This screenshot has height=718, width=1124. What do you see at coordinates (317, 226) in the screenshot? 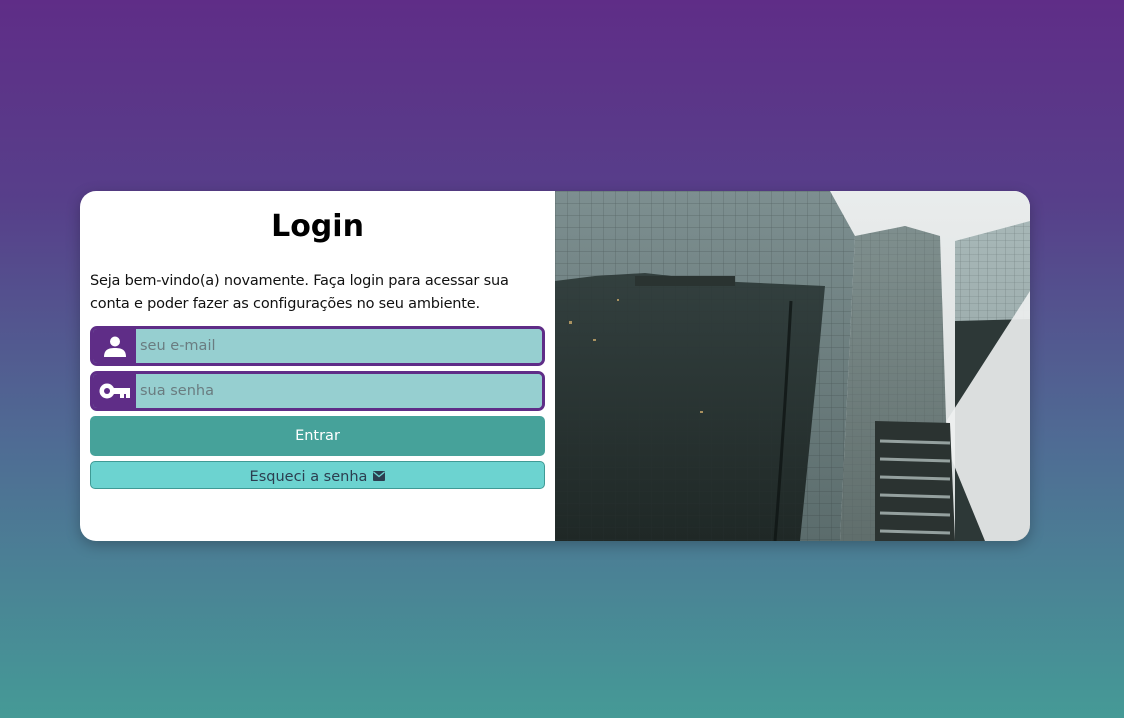
I see `page-title: Login` at bounding box center [317, 226].